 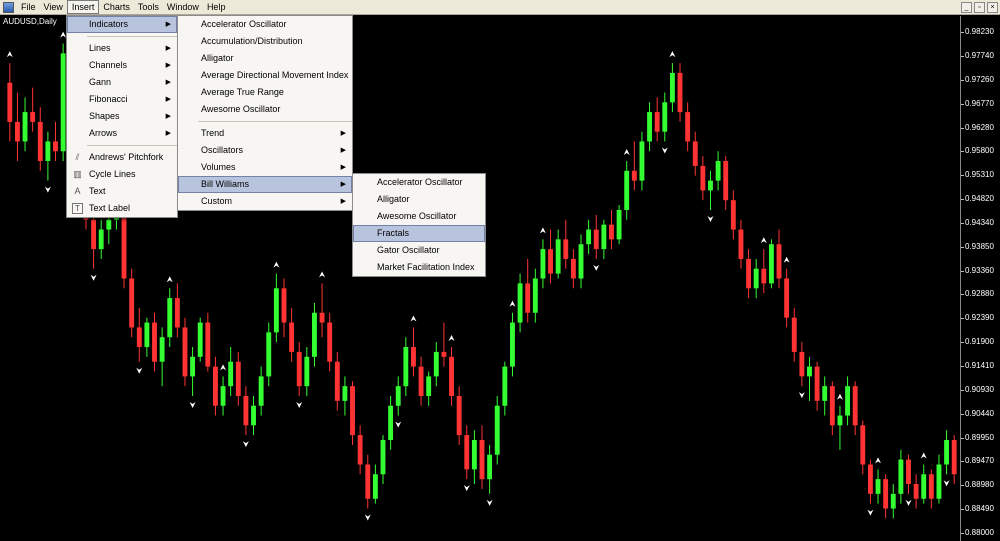 I want to click on menu-item-label: Andrews' Pitchfork, so click(x=126, y=157).